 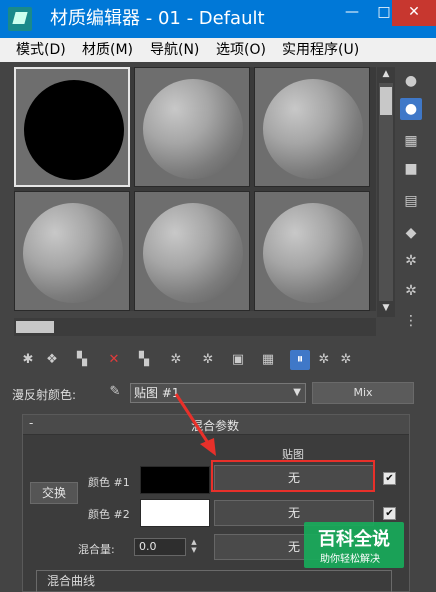 What do you see at coordinates (195, 424) in the screenshot?
I see `annotation-arrow` at bounding box center [195, 424].